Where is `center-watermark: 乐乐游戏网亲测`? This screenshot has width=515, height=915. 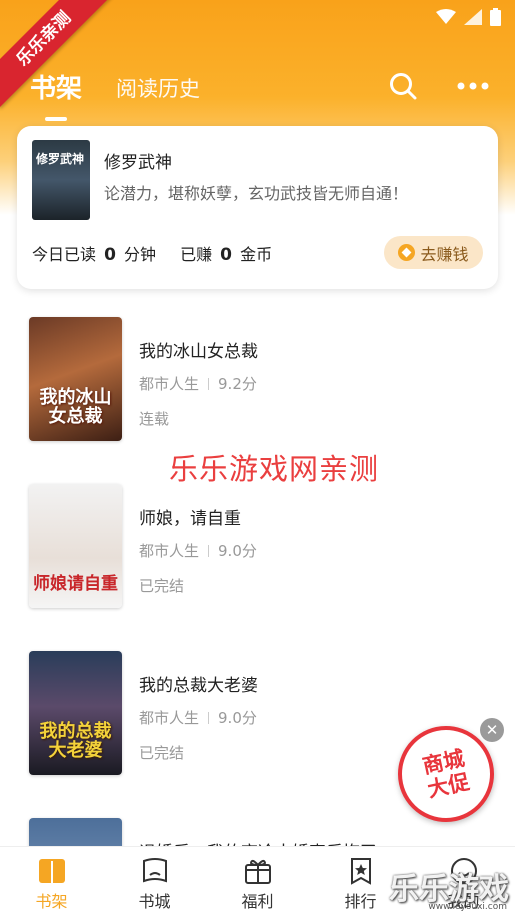 center-watermark: 乐乐游戏网亲测 is located at coordinates (274, 469).